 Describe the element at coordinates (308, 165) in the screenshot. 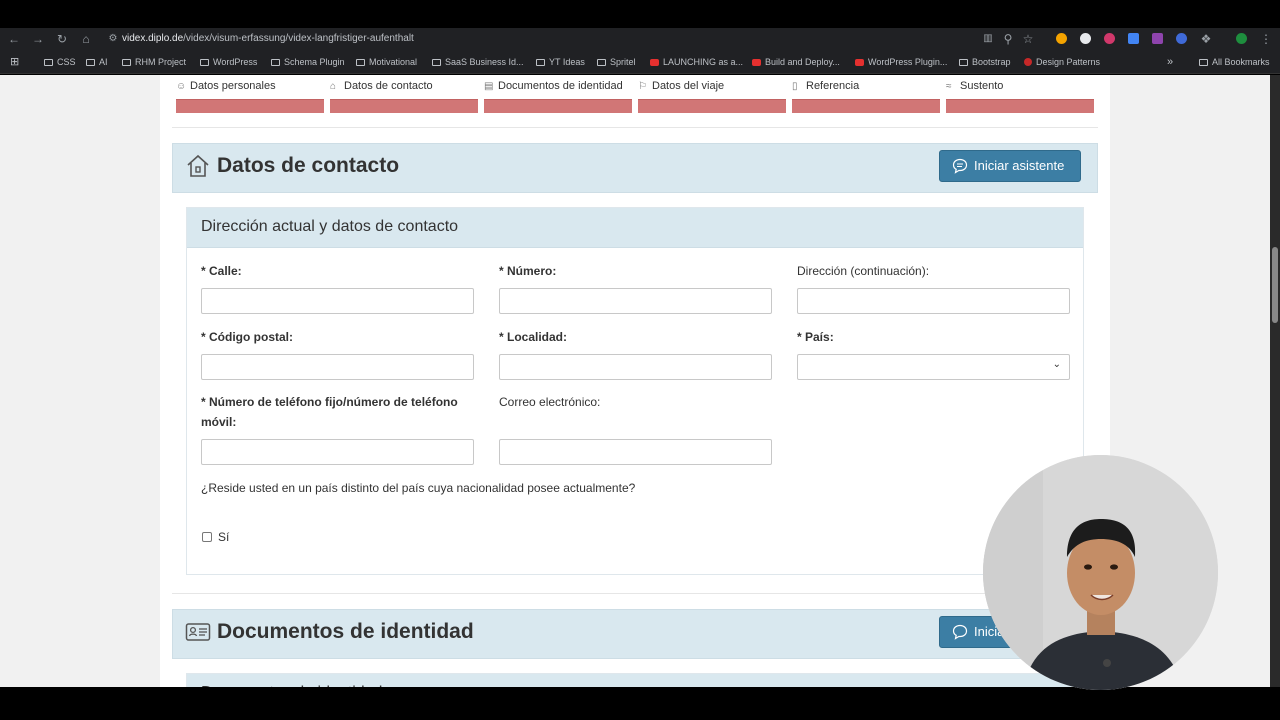

I see `section-title: Datos de contacto` at that location.